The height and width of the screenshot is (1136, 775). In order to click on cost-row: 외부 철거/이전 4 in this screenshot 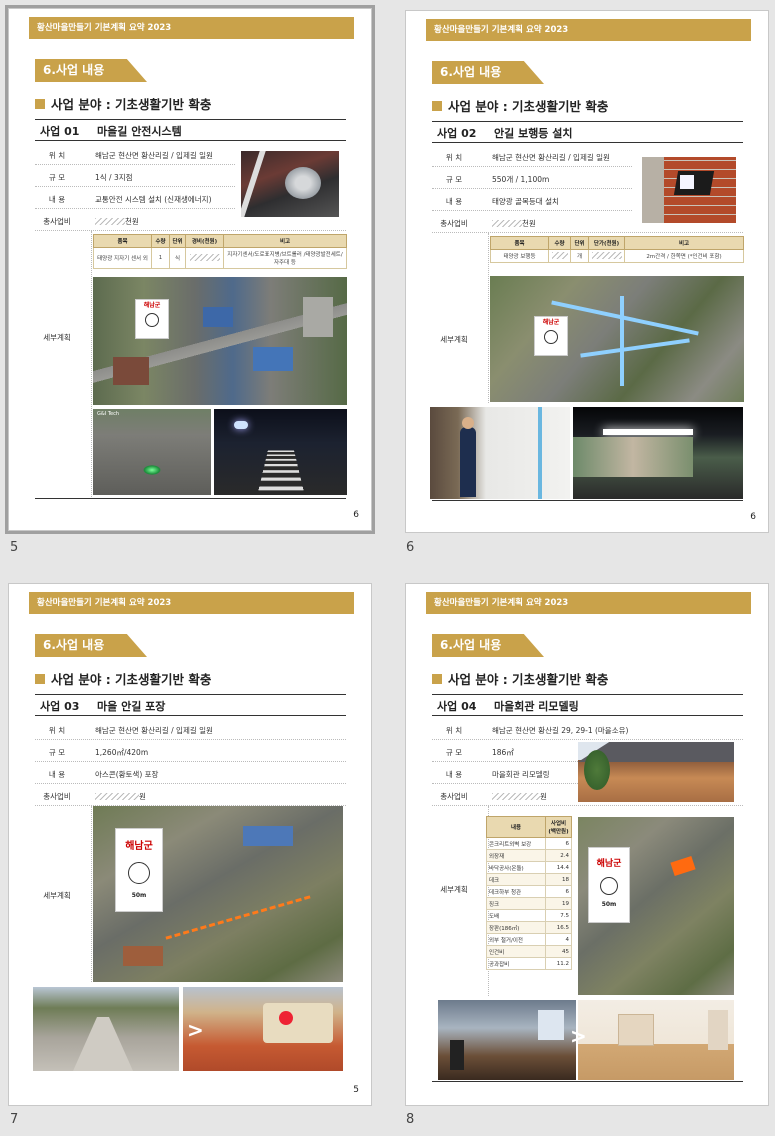, I will do `click(529, 939)`.